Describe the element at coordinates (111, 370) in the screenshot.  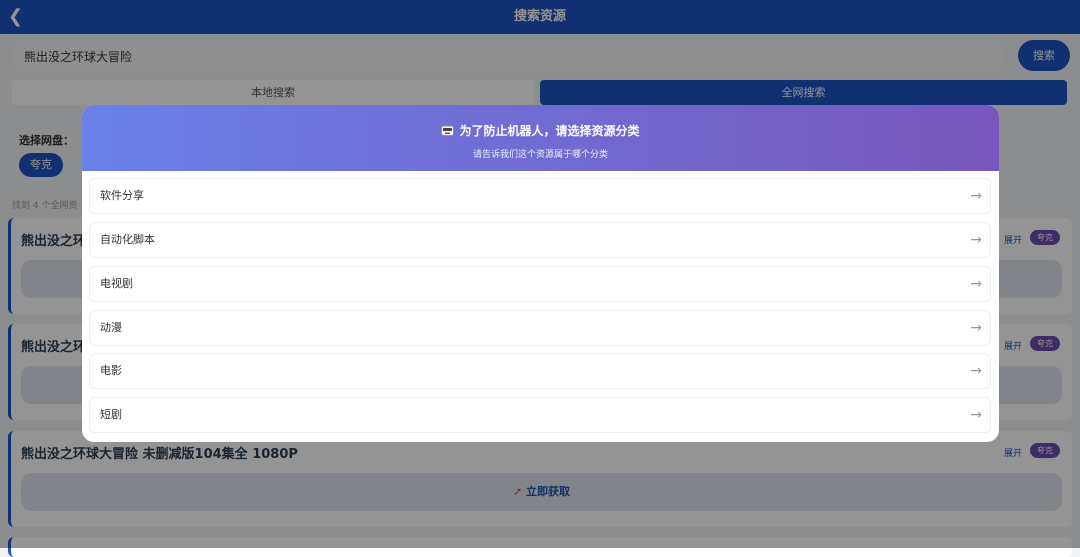
I see `option-label: 电影` at that location.